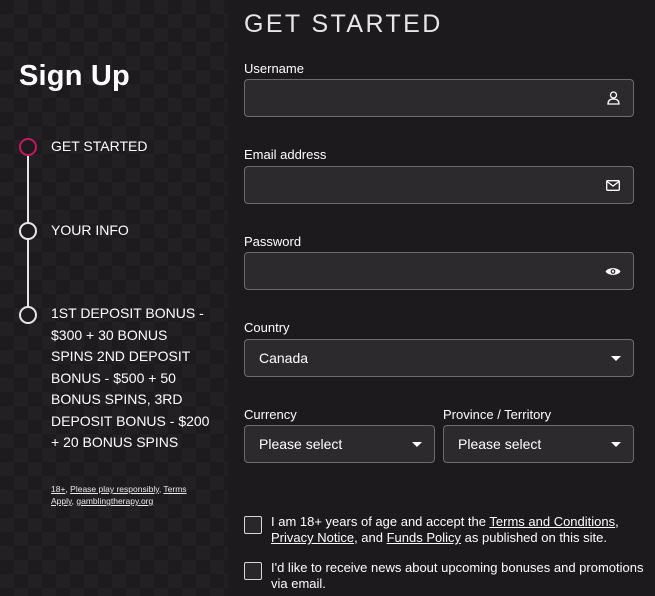 Image resolution: width=655 pixels, height=596 pixels. I want to click on eye-icon, so click(613, 271).